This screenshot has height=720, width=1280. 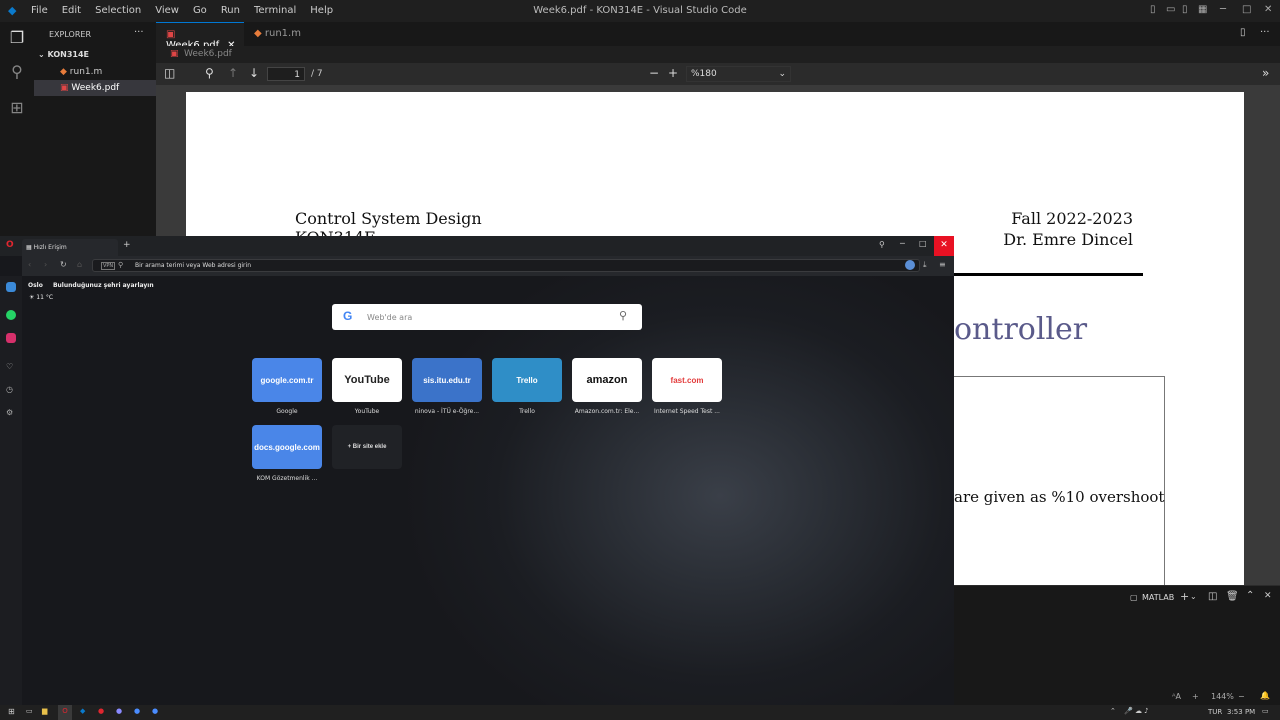 I want to click on page-number-input: 1, so click(x=286, y=74).